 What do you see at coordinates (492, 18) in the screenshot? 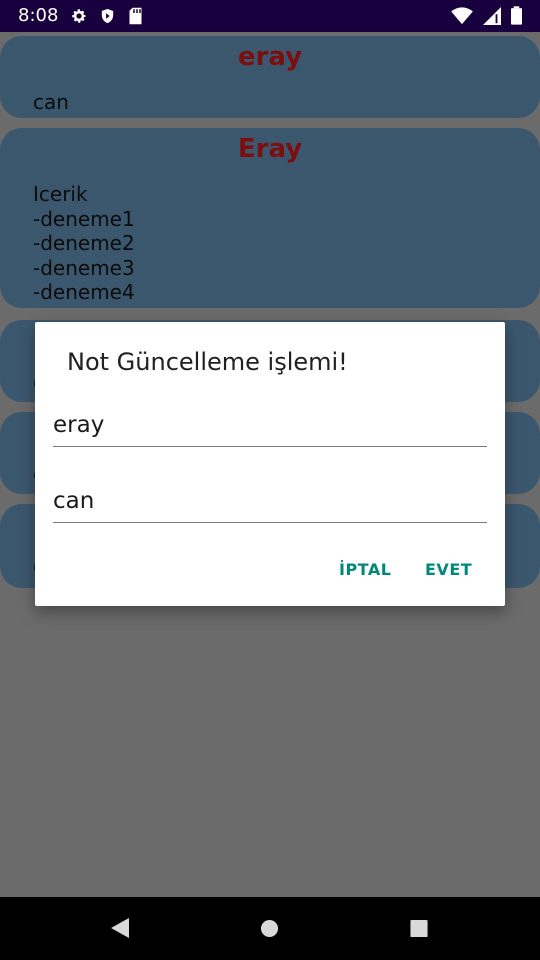
I see `signal-icon` at bounding box center [492, 18].